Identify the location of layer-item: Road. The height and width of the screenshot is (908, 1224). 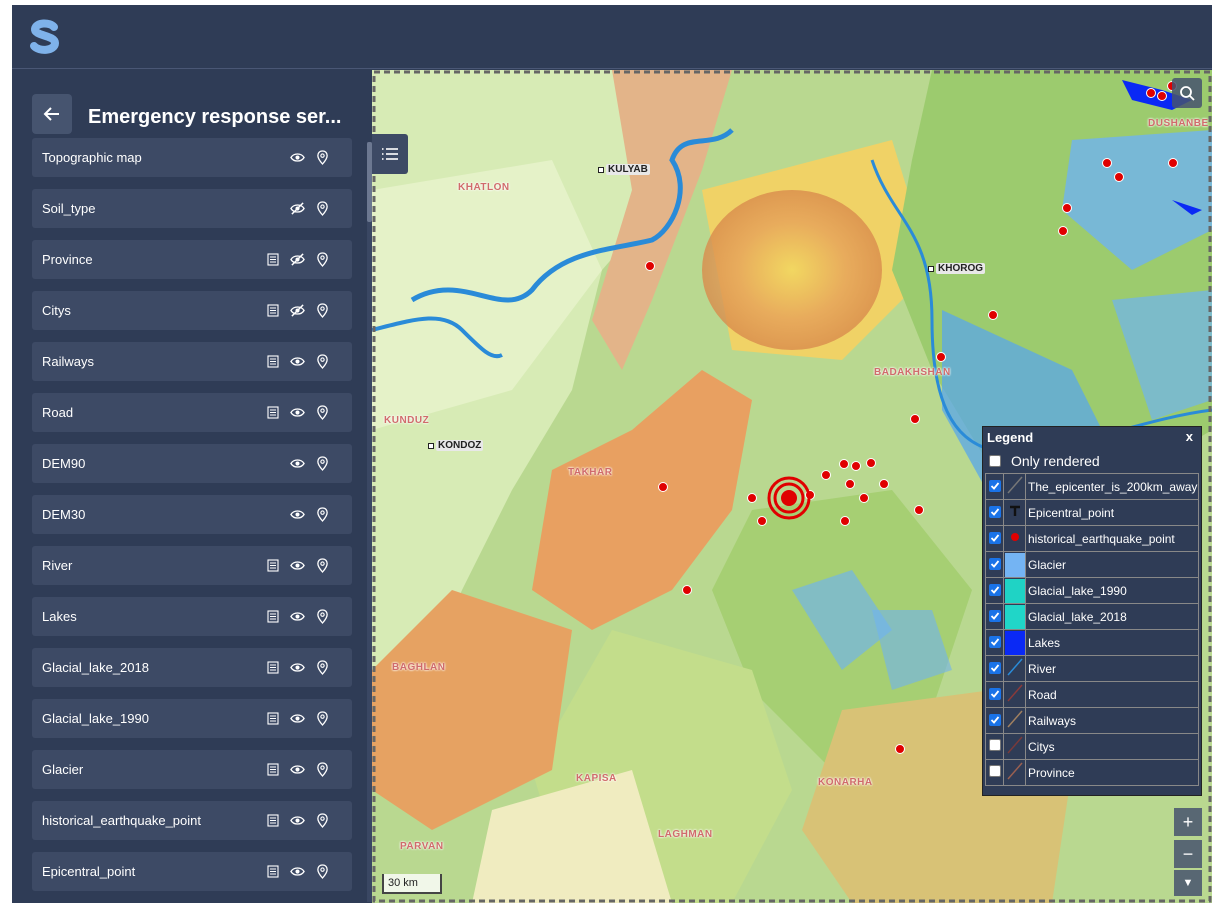
(192, 412).